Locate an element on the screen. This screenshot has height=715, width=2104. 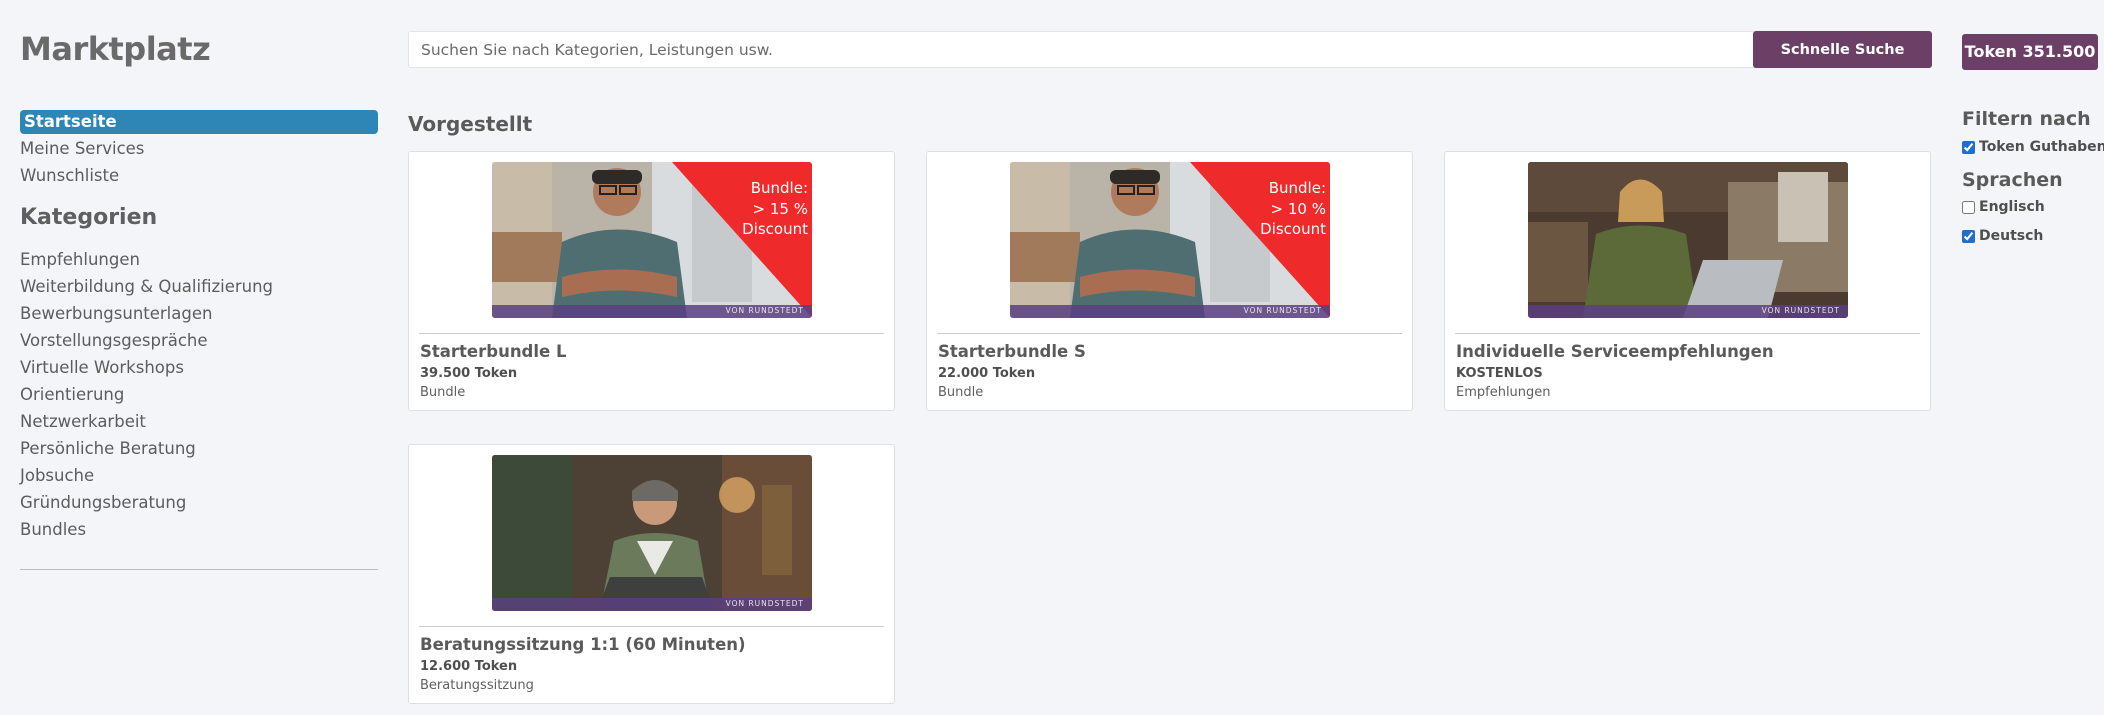
card-title: Beratungssitzung 1:1 (60 Minuten) is located at coordinates (583, 644).